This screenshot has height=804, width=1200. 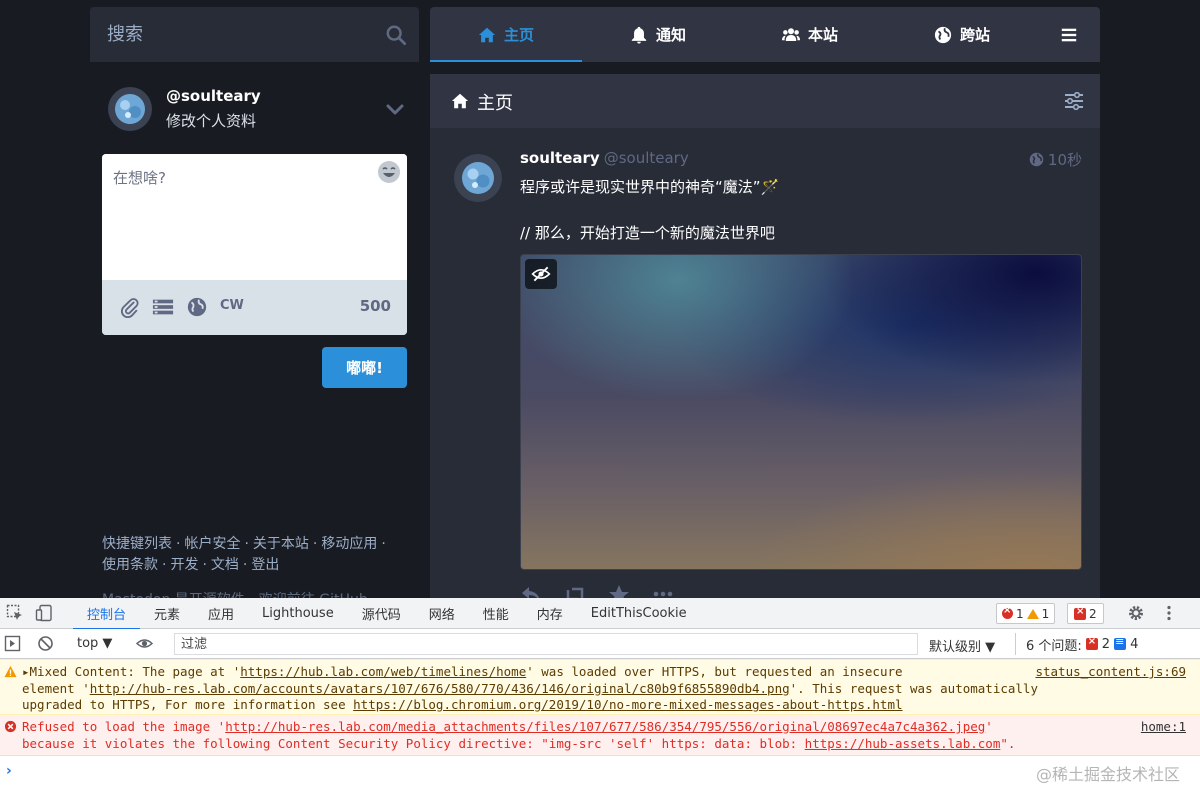 What do you see at coordinates (12, 643) in the screenshot?
I see `sidebar-toggle-icon` at bounding box center [12, 643].